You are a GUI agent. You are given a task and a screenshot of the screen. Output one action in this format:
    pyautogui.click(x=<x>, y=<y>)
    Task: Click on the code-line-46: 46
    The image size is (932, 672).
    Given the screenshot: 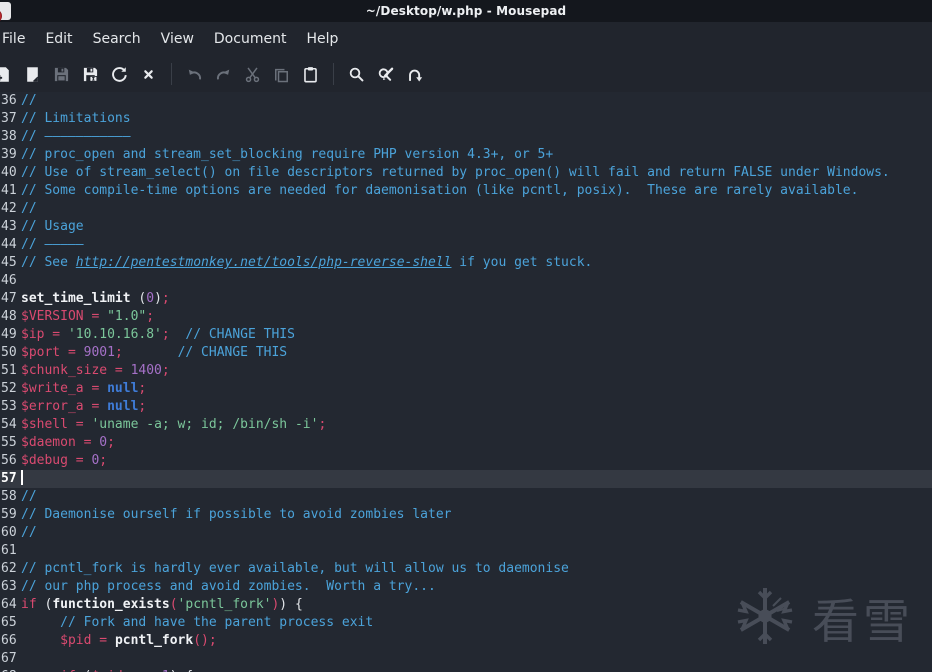 What is the action you would take?
    pyautogui.click(x=466, y=281)
    